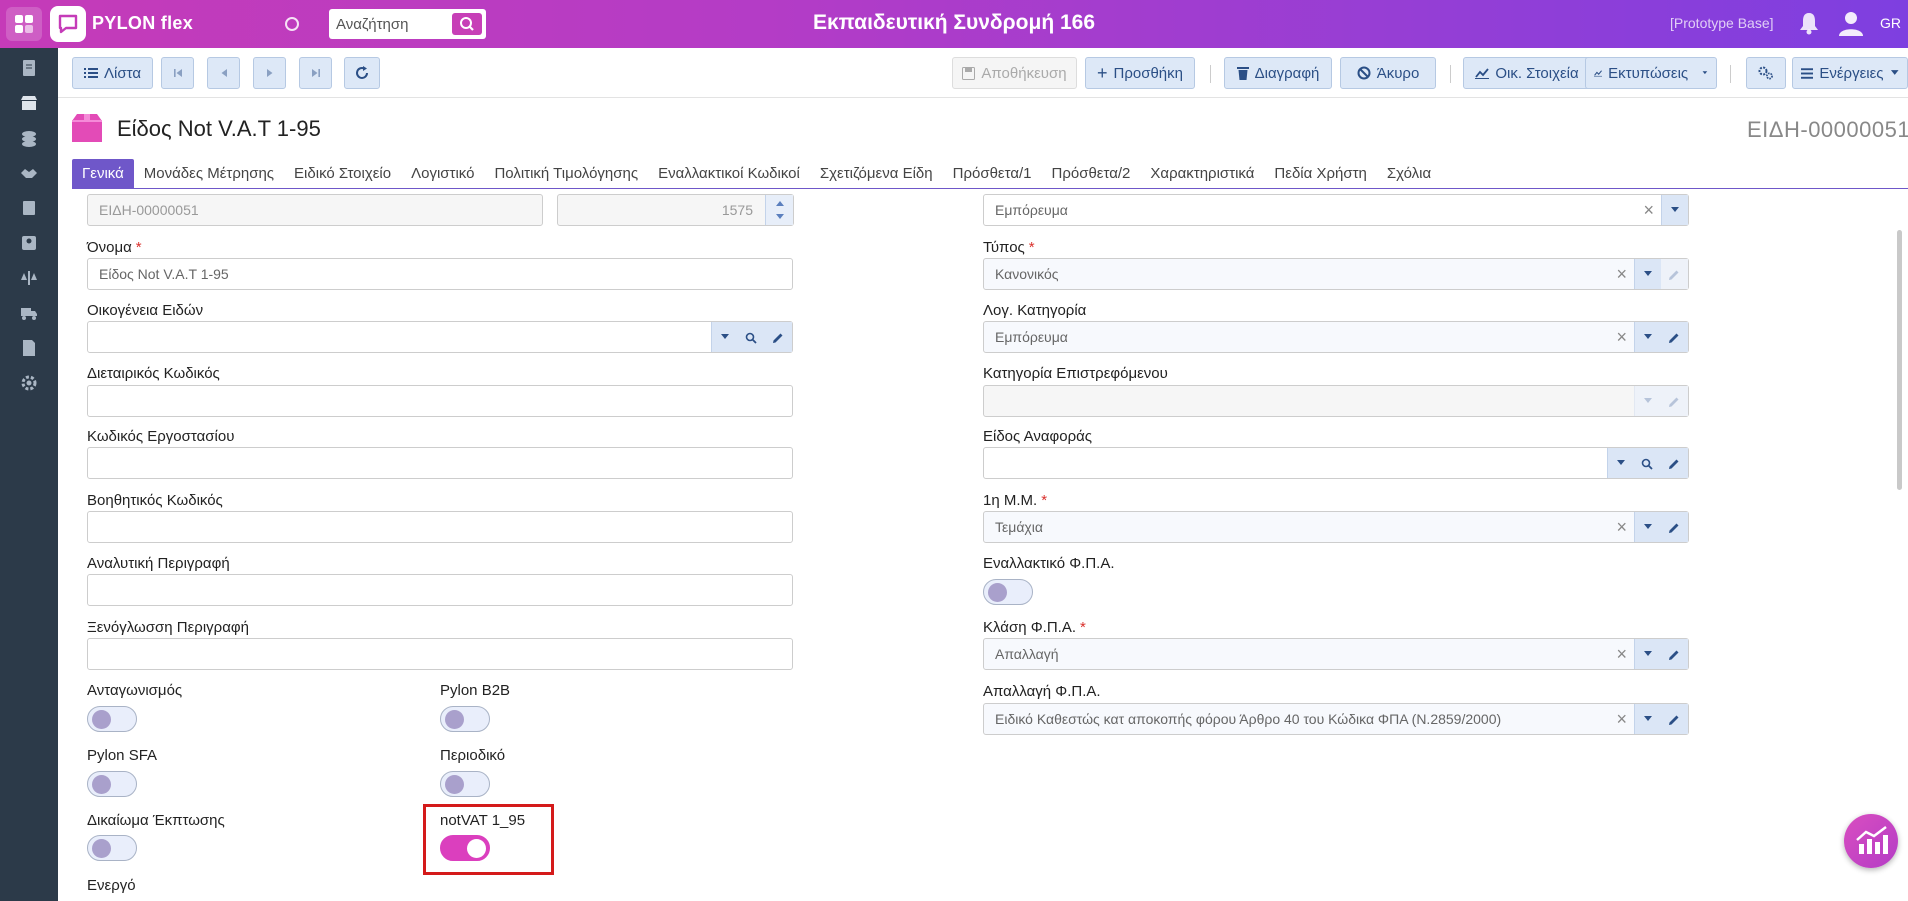 The image size is (1908, 901). Describe the element at coordinates (876, 173) in the screenshot. I see `tab-related-items: Σχετιζόμενα Είδη` at that location.